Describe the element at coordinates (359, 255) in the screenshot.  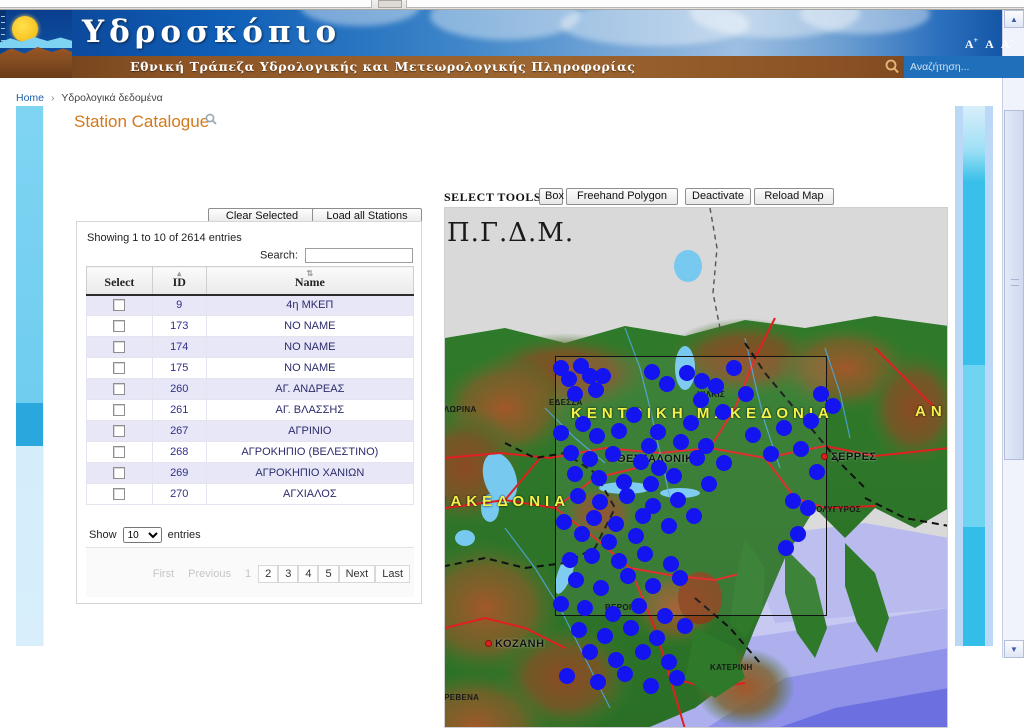
I see `table-search-input` at that location.